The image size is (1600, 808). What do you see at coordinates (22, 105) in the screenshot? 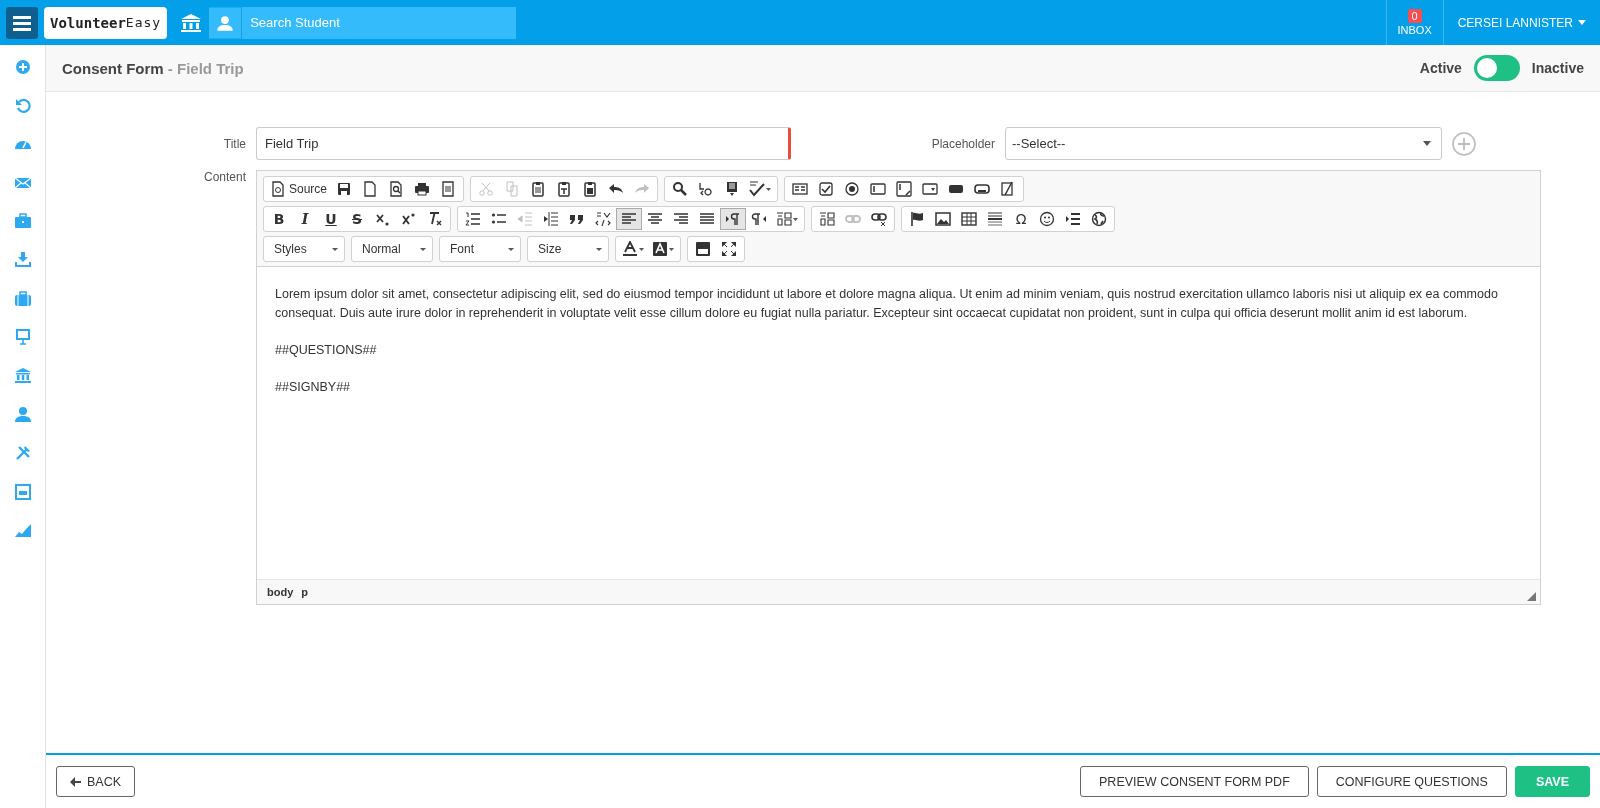
I see `undo-icon` at bounding box center [22, 105].